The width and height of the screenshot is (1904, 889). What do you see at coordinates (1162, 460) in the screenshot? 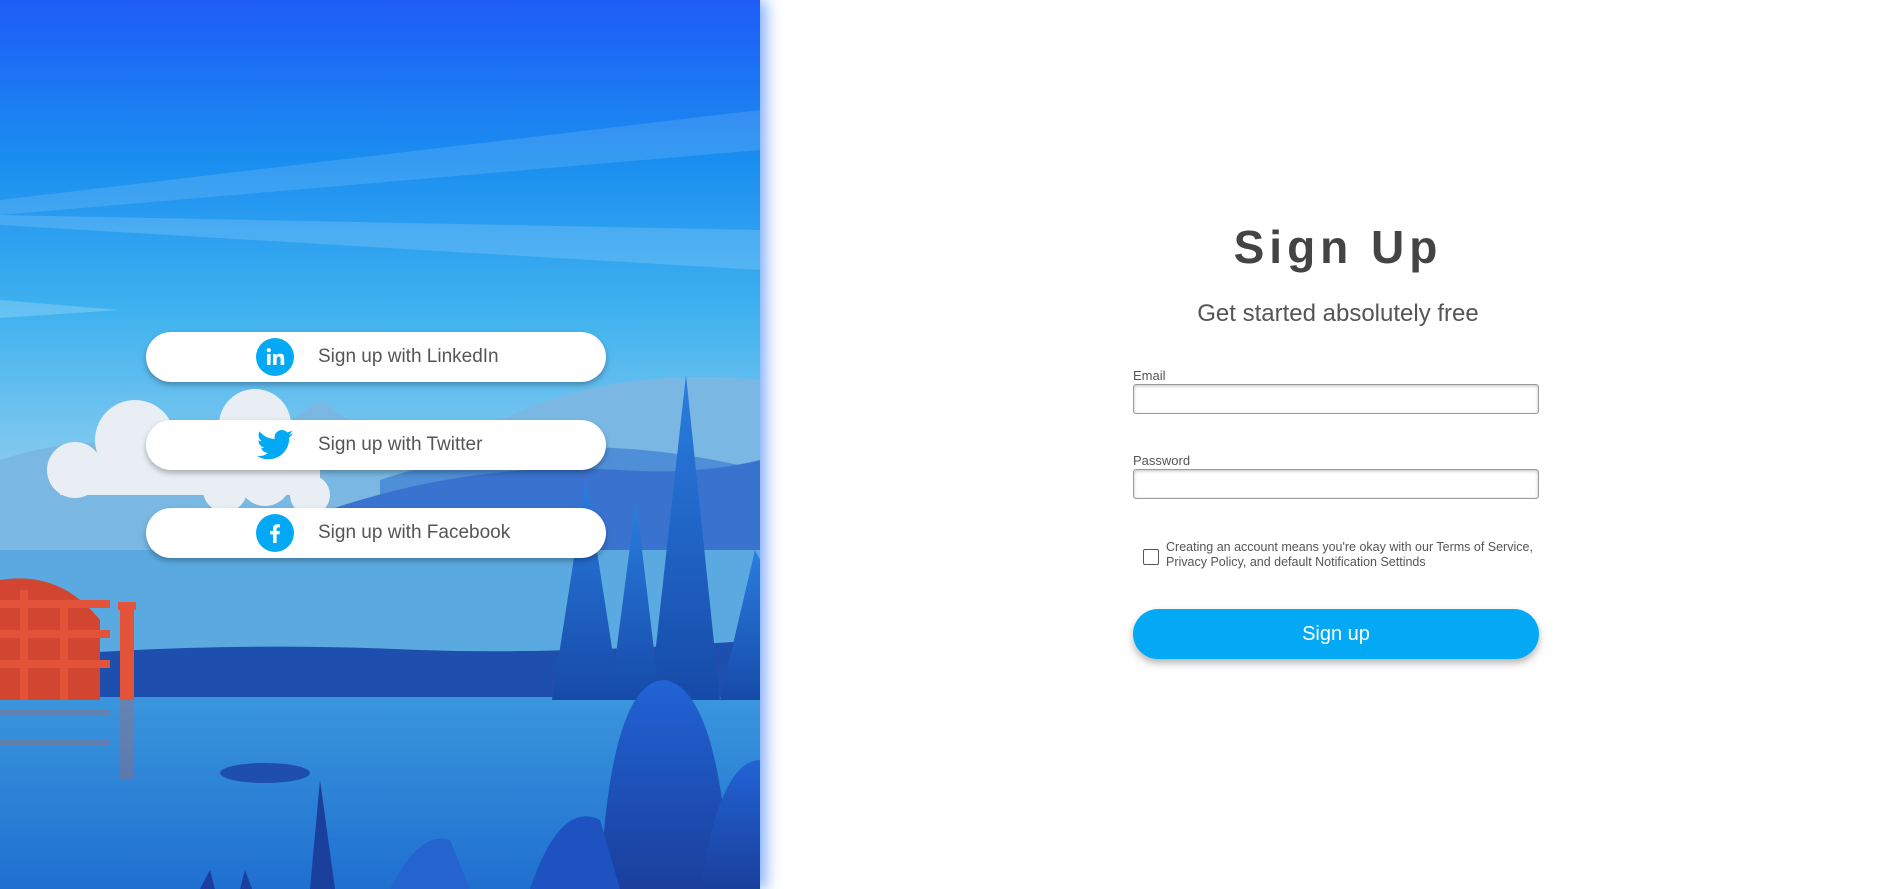
I see `password-label: Password` at bounding box center [1162, 460].